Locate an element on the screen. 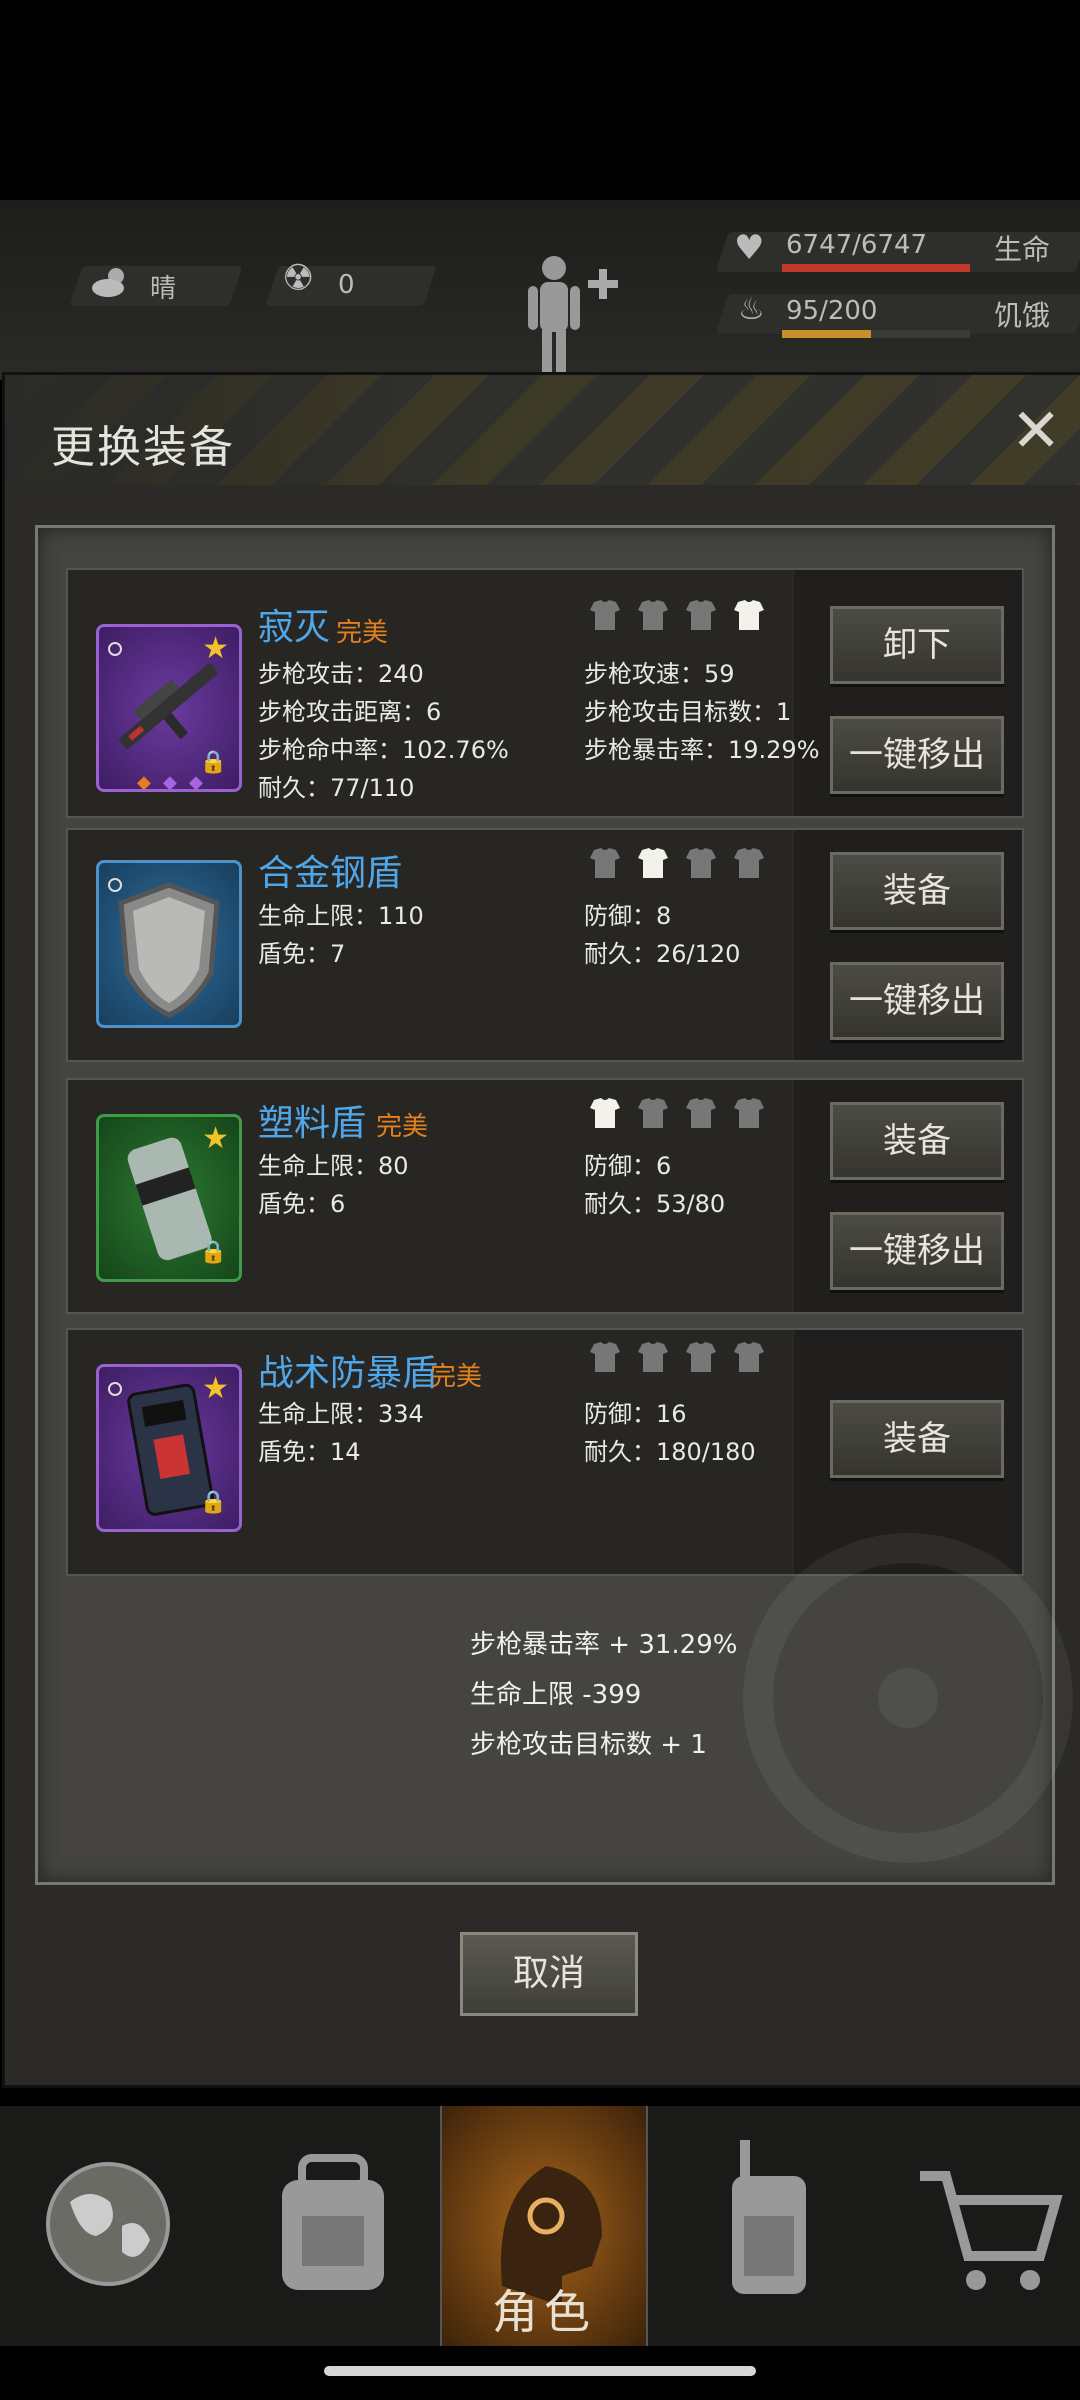 This screenshot has width=1080, height=2400. nav-tab-shop is located at coordinates (980, 2226).